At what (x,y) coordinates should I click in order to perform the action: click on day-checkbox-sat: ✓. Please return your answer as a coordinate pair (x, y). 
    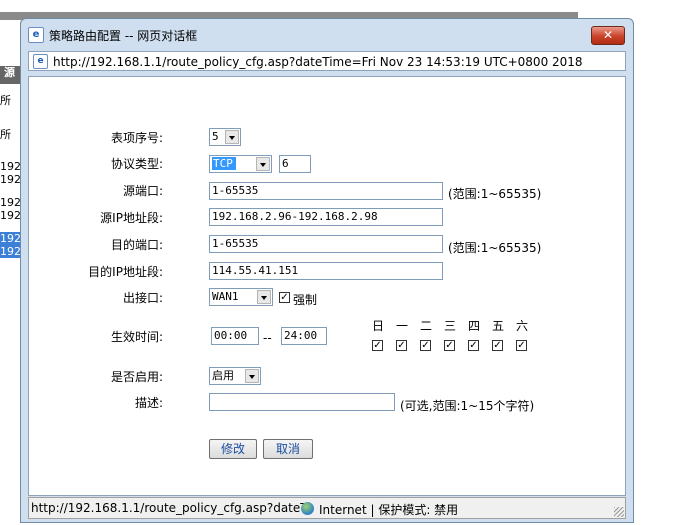
    Looking at the image, I should click on (521, 345).